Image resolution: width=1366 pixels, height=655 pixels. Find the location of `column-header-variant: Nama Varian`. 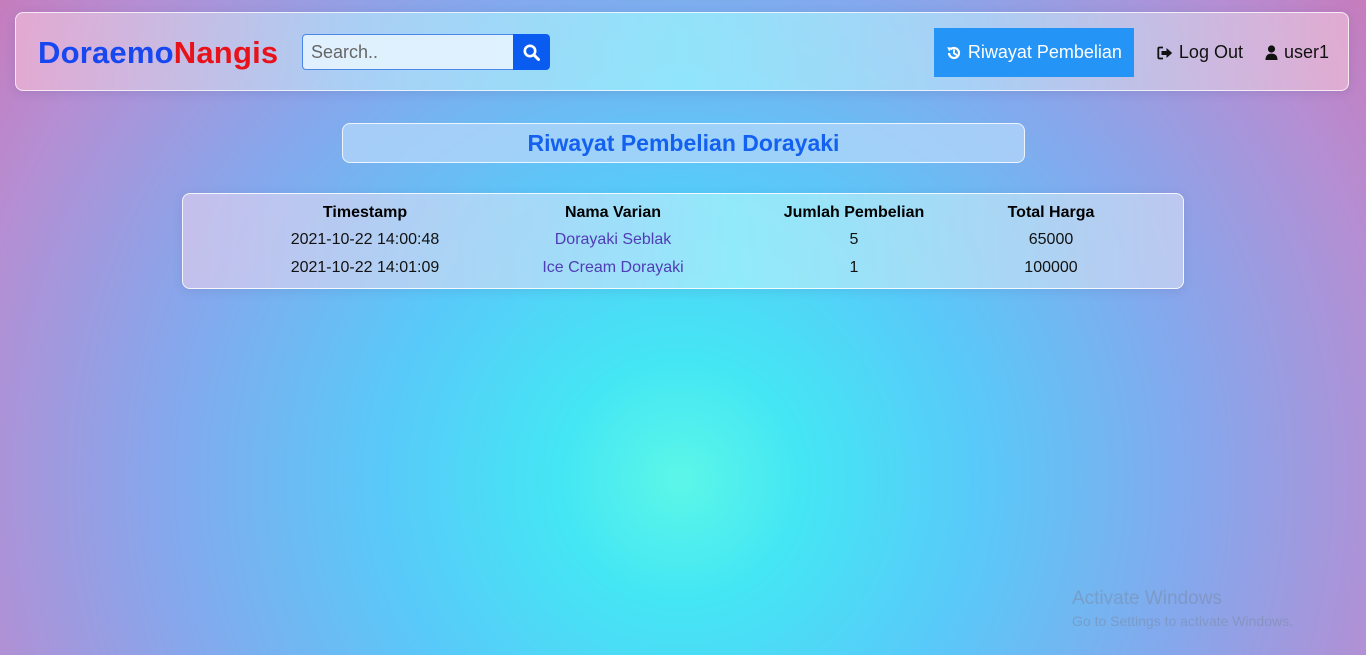

column-header-variant: Nama Varian is located at coordinates (613, 212).